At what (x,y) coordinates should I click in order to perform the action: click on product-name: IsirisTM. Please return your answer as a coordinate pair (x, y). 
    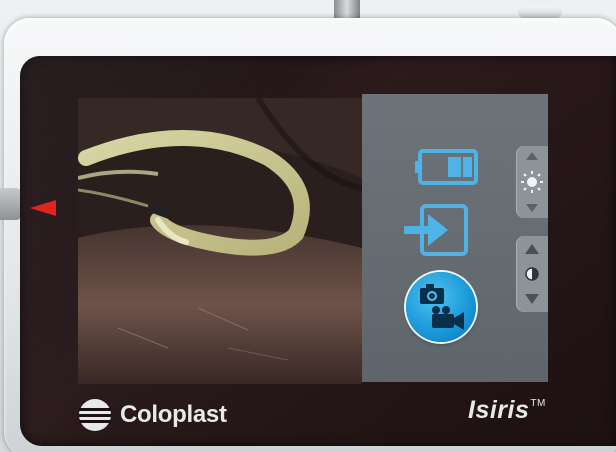
    Looking at the image, I should click on (507, 410).